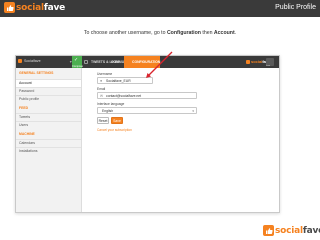 The width and height of the screenshot is (320, 240). I want to click on thumbs-up-icon, so click(268, 230).